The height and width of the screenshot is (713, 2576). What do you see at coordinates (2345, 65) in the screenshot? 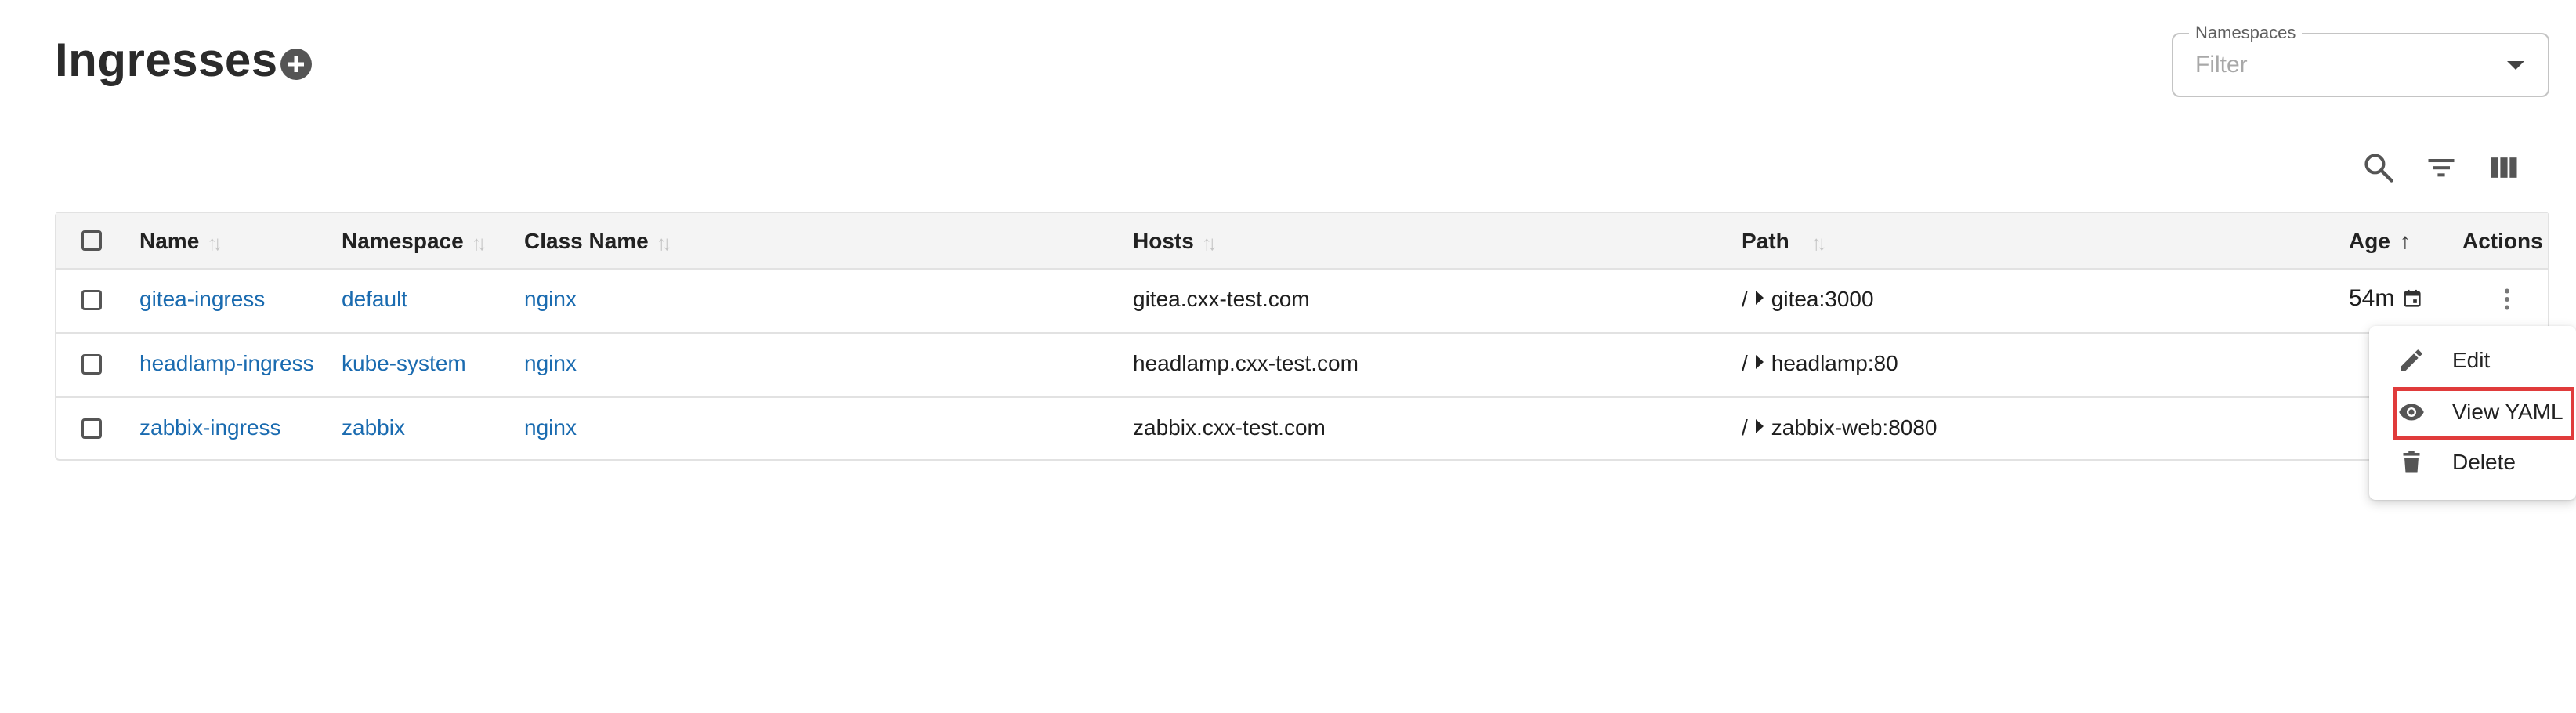
I see `namespaces-input` at bounding box center [2345, 65].